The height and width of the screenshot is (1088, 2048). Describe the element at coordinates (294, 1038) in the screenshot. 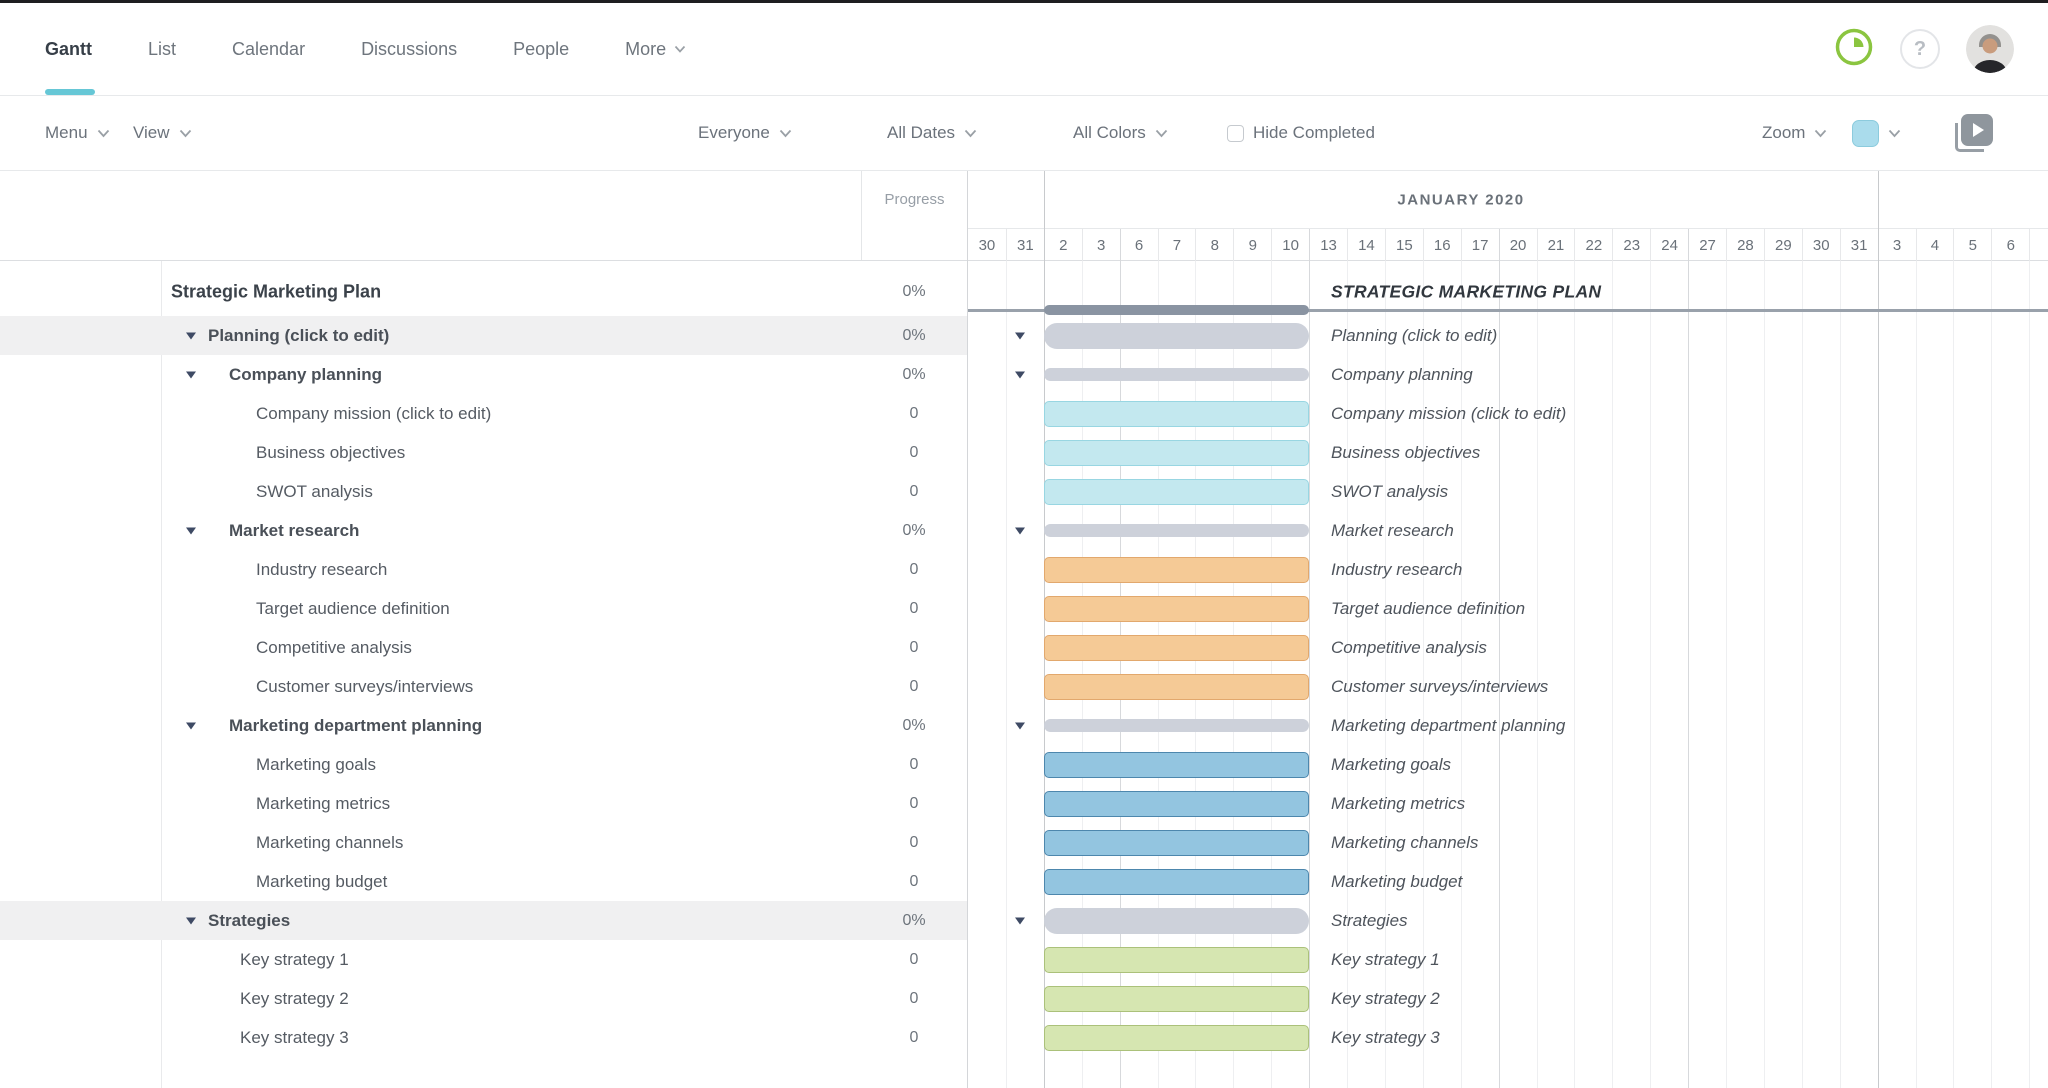

I see `task-label: Key strategy 3` at that location.